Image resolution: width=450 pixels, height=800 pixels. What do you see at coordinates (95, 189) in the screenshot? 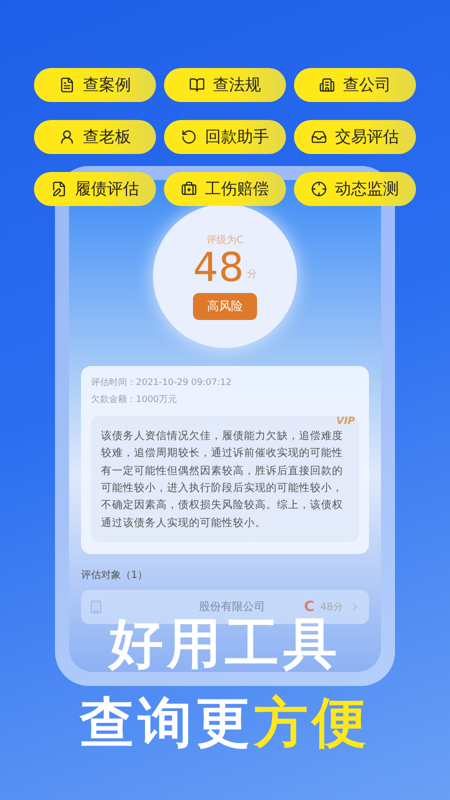
I see `tool-button: 履债评估` at bounding box center [95, 189].